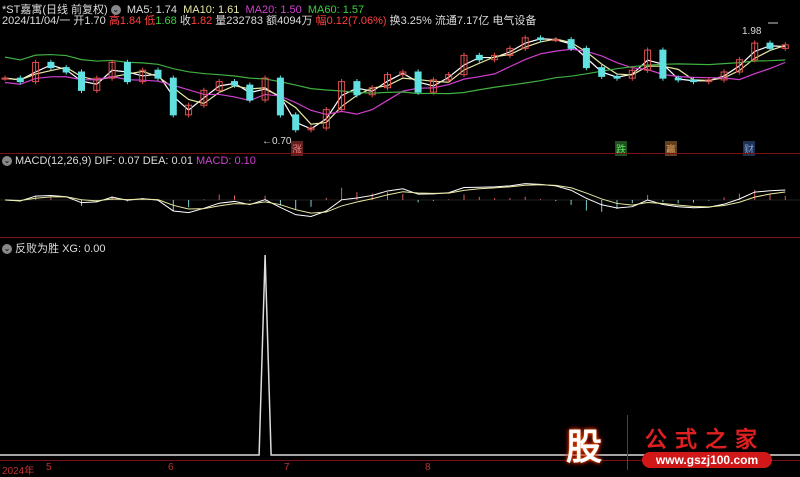 This screenshot has height=477, width=800. I want to click on macd-value: MACD: 0.10, so click(226, 161).